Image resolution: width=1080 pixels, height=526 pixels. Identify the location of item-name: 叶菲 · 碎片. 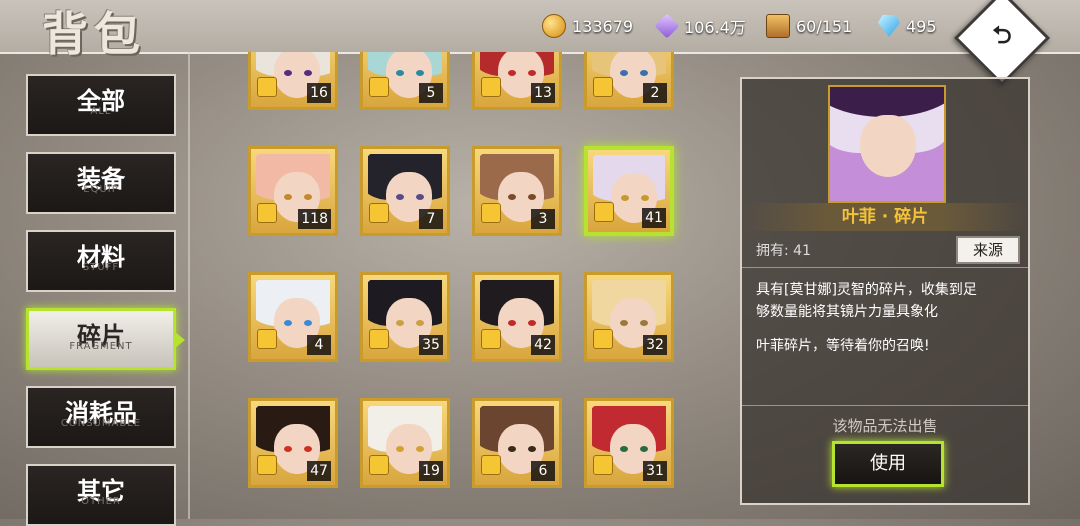
(885, 217).